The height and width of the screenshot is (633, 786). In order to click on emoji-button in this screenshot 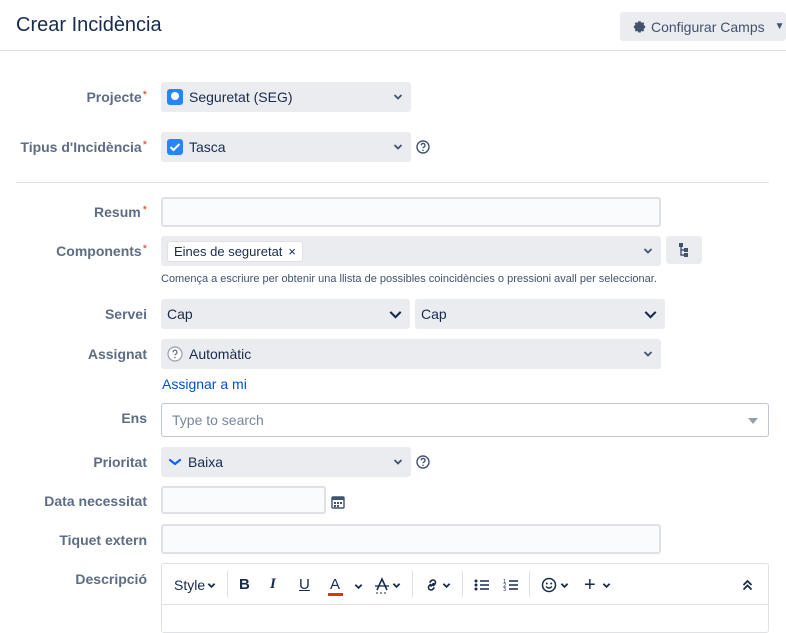, I will do `click(556, 586)`.